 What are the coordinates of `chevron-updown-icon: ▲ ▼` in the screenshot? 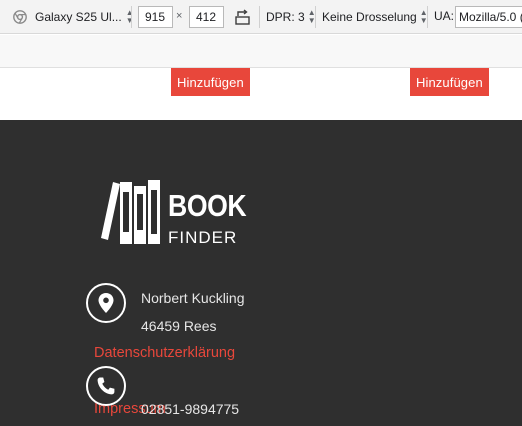 It's located at (129, 16).